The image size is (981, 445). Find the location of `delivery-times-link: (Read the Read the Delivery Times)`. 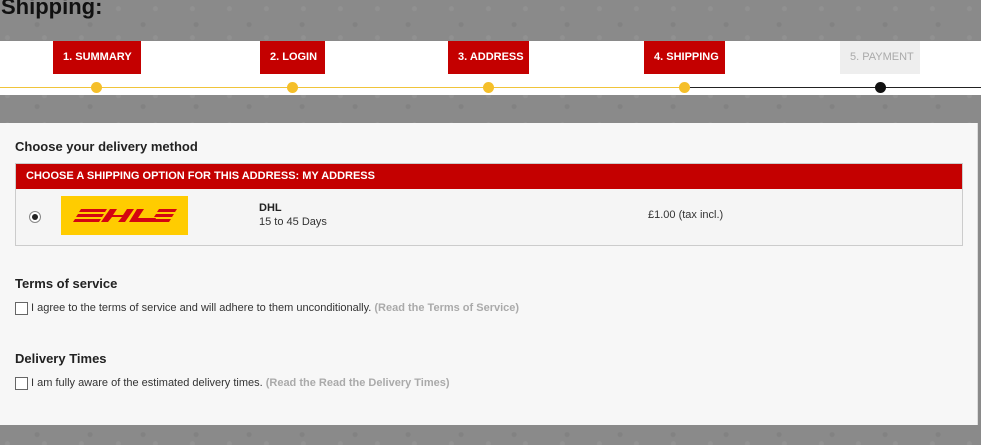

delivery-times-link: (Read the Read the Delivery Times) is located at coordinates (358, 383).